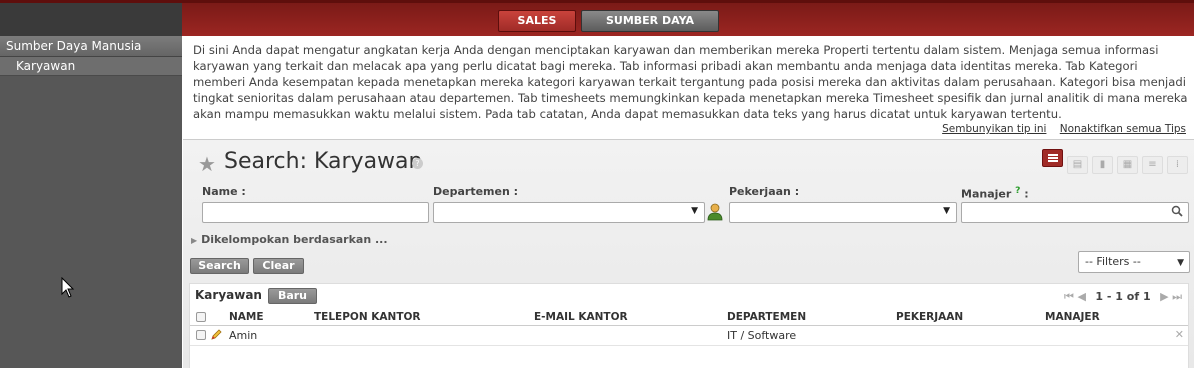 This screenshot has width=1194, height=368. What do you see at coordinates (1177, 296) in the screenshot?
I see `last-page-icon: ⏭` at bounding box center [1177, 296].